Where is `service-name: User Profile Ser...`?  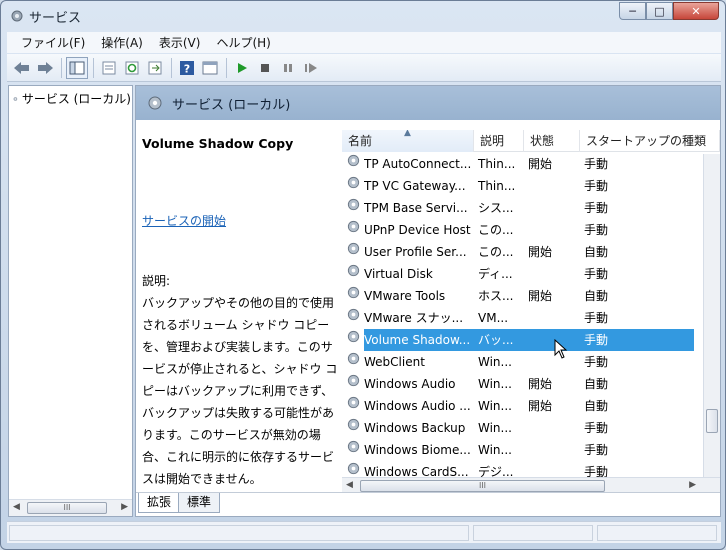 service-name: User Profile Ser... is located at coordinates (415, 252).